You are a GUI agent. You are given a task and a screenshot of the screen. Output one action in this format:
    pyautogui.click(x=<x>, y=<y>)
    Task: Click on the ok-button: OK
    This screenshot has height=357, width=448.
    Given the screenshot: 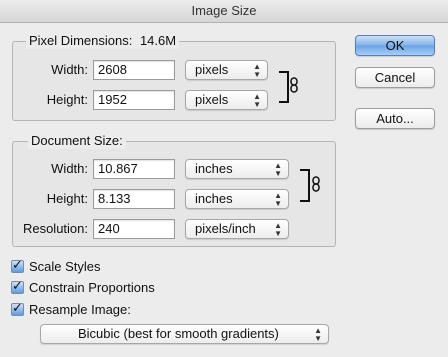 What is the action you would take?
    pyautogui.click(x=395, y=45)
    